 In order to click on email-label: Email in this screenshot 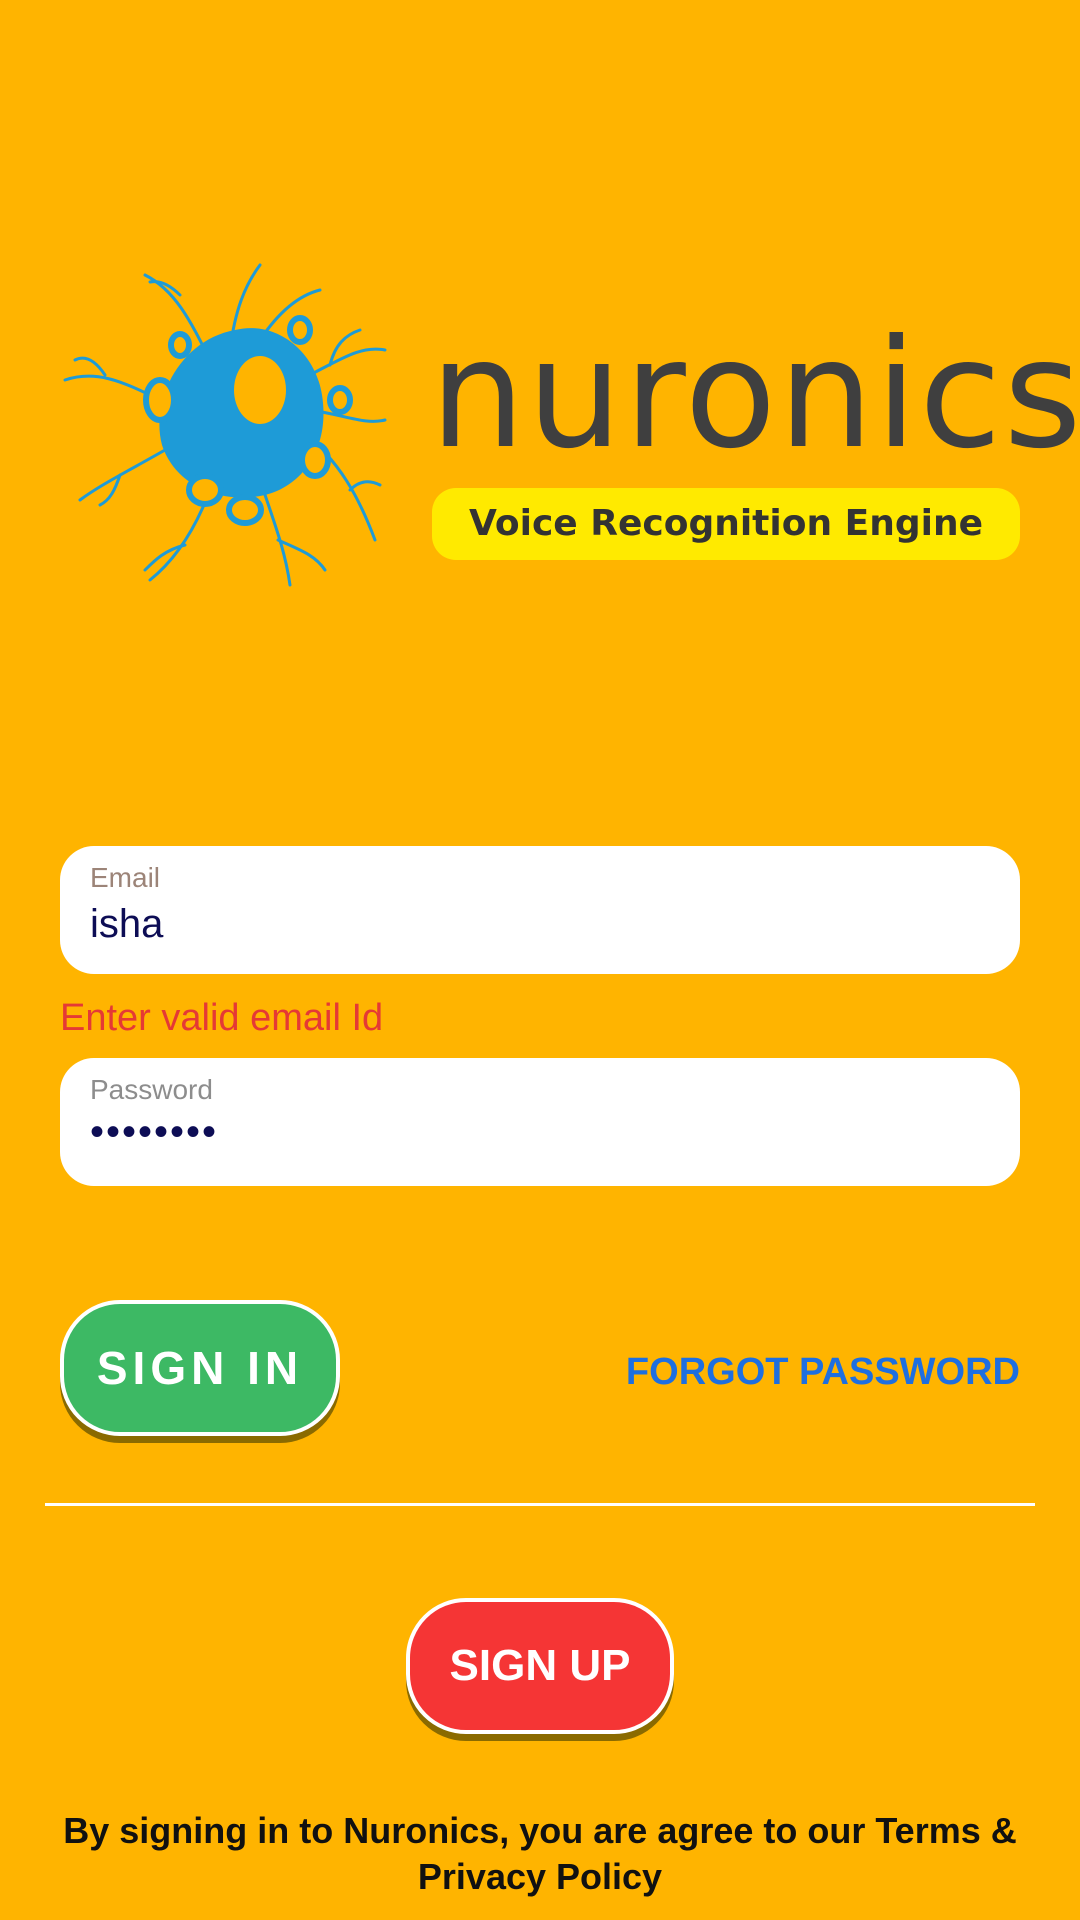, I will do `click(125, 877)`.